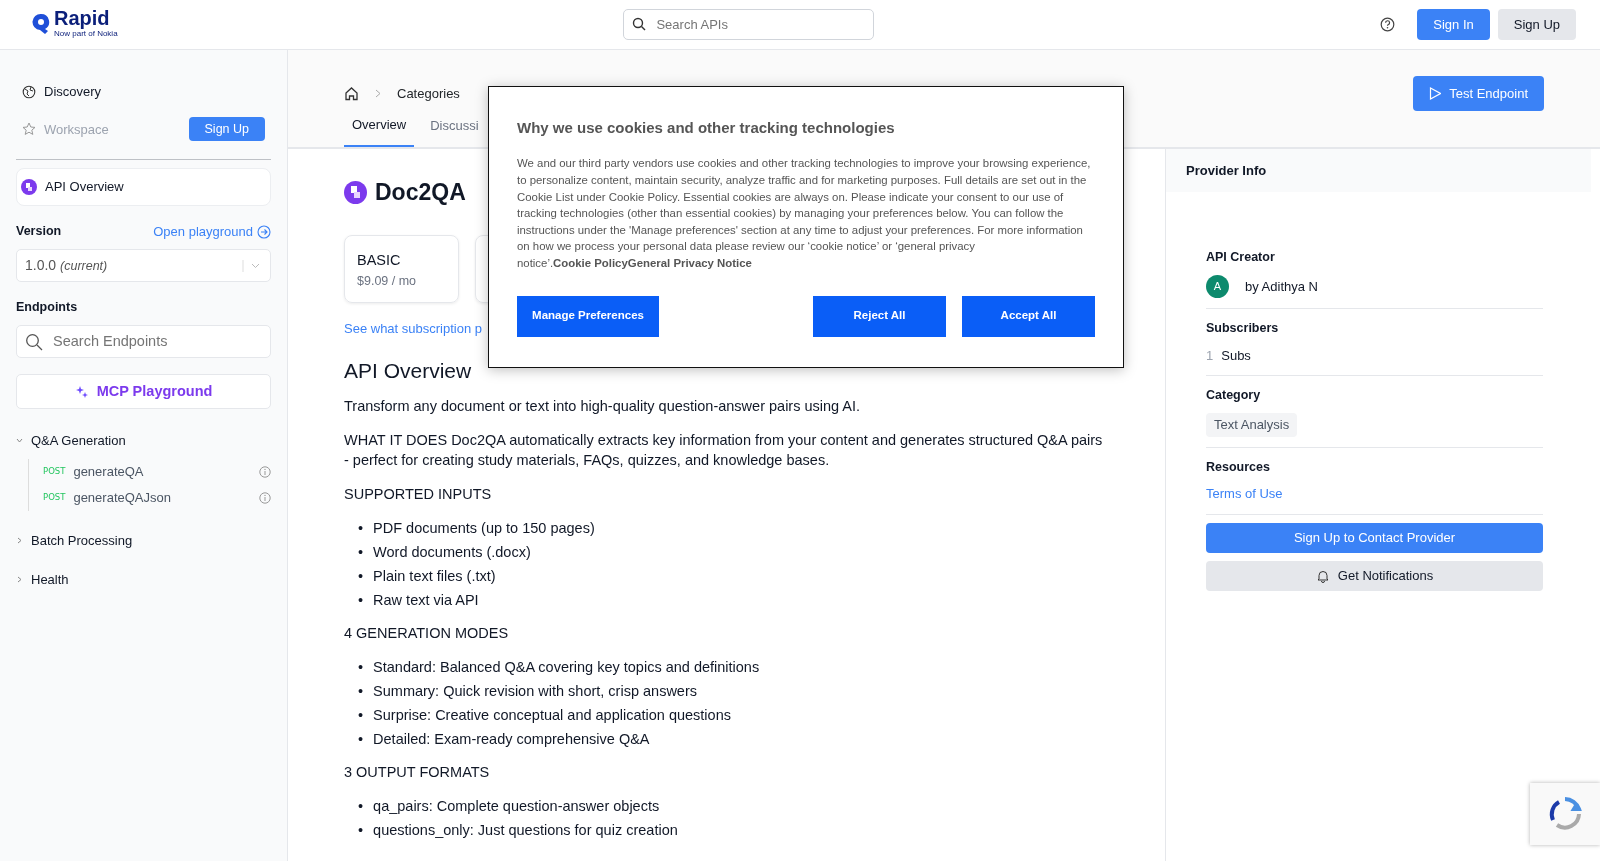 This screenshot has width=1600, height=861. I want to click on pricing-card: BASIC $9.09 / mo, so click(401, 269).